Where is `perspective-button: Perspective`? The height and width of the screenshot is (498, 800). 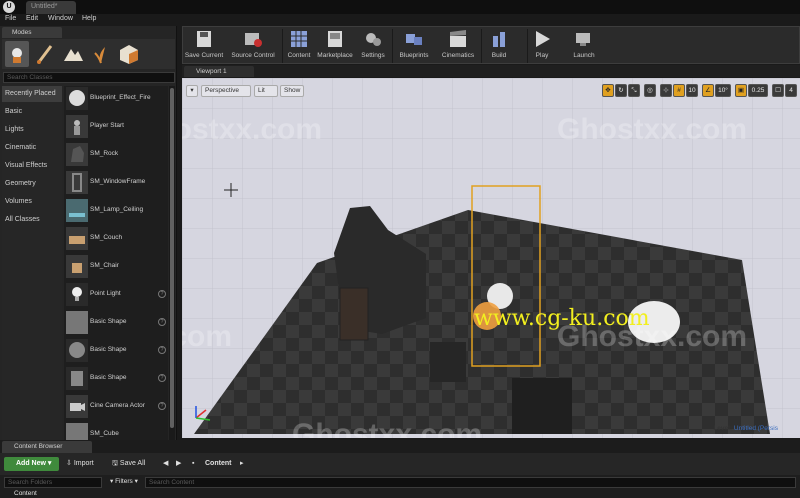 perspective-button: Perspective is located at coordinates (226, 91).